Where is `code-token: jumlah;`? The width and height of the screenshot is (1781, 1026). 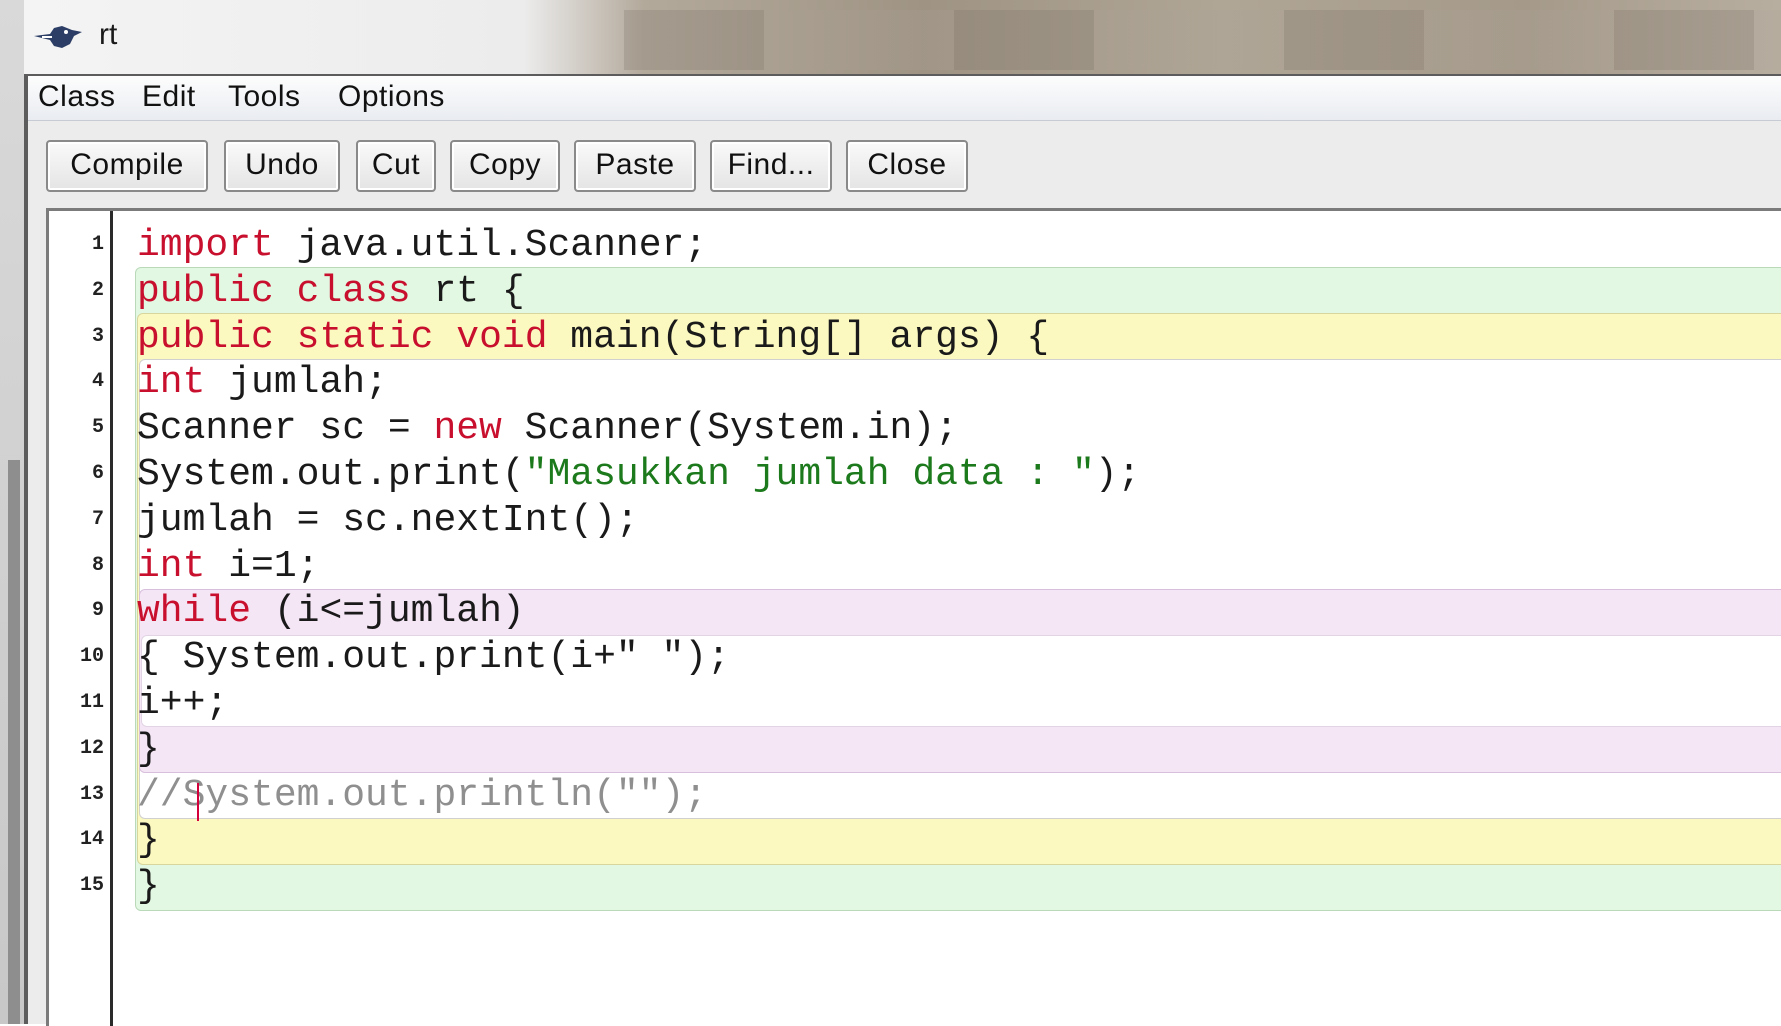 code-token: jumlah; is located at coordinates (296, 383).